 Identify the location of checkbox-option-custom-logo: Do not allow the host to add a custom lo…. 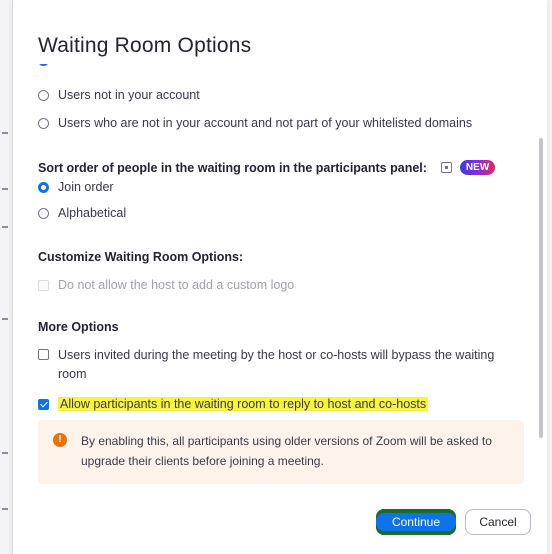
(166, 285).